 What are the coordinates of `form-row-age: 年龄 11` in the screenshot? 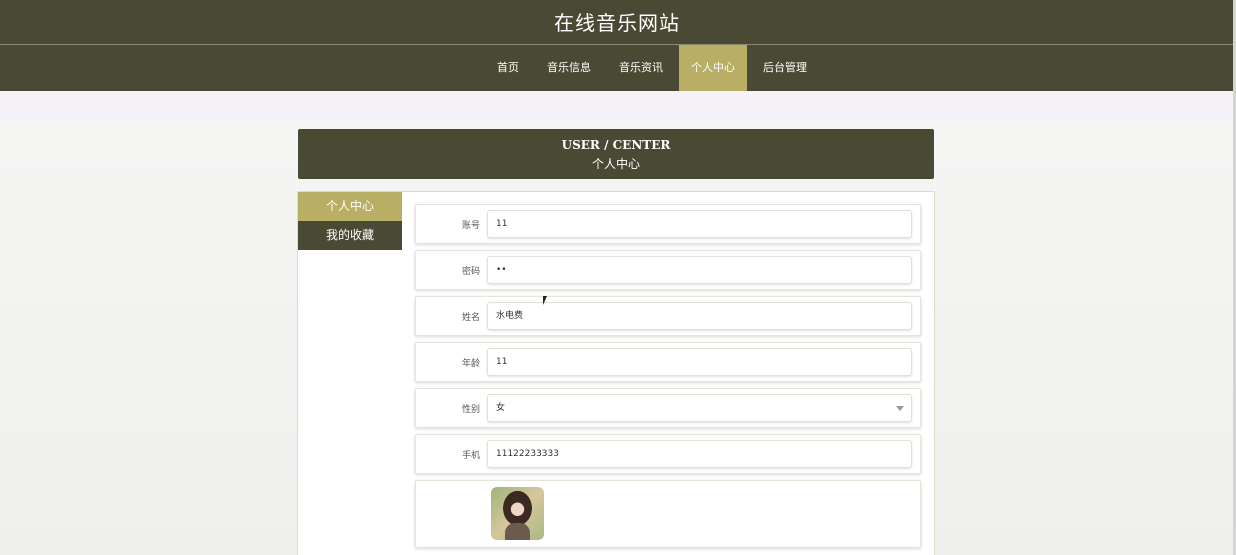 It's located at (668, 362).